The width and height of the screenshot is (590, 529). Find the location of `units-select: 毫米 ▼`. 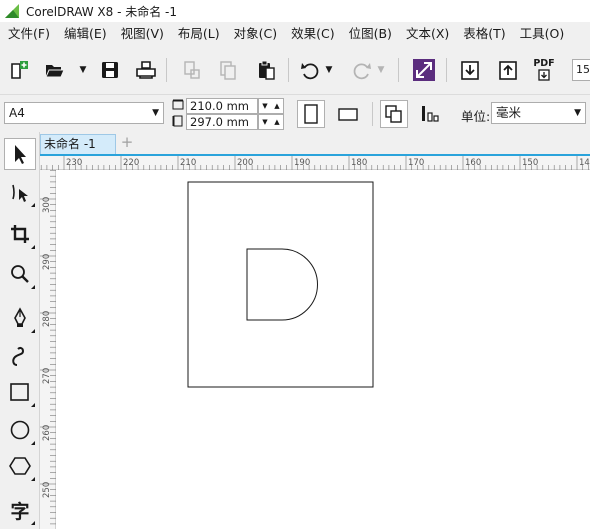

units-select: 毫米 ▼ is located at coordinates (538, 113).